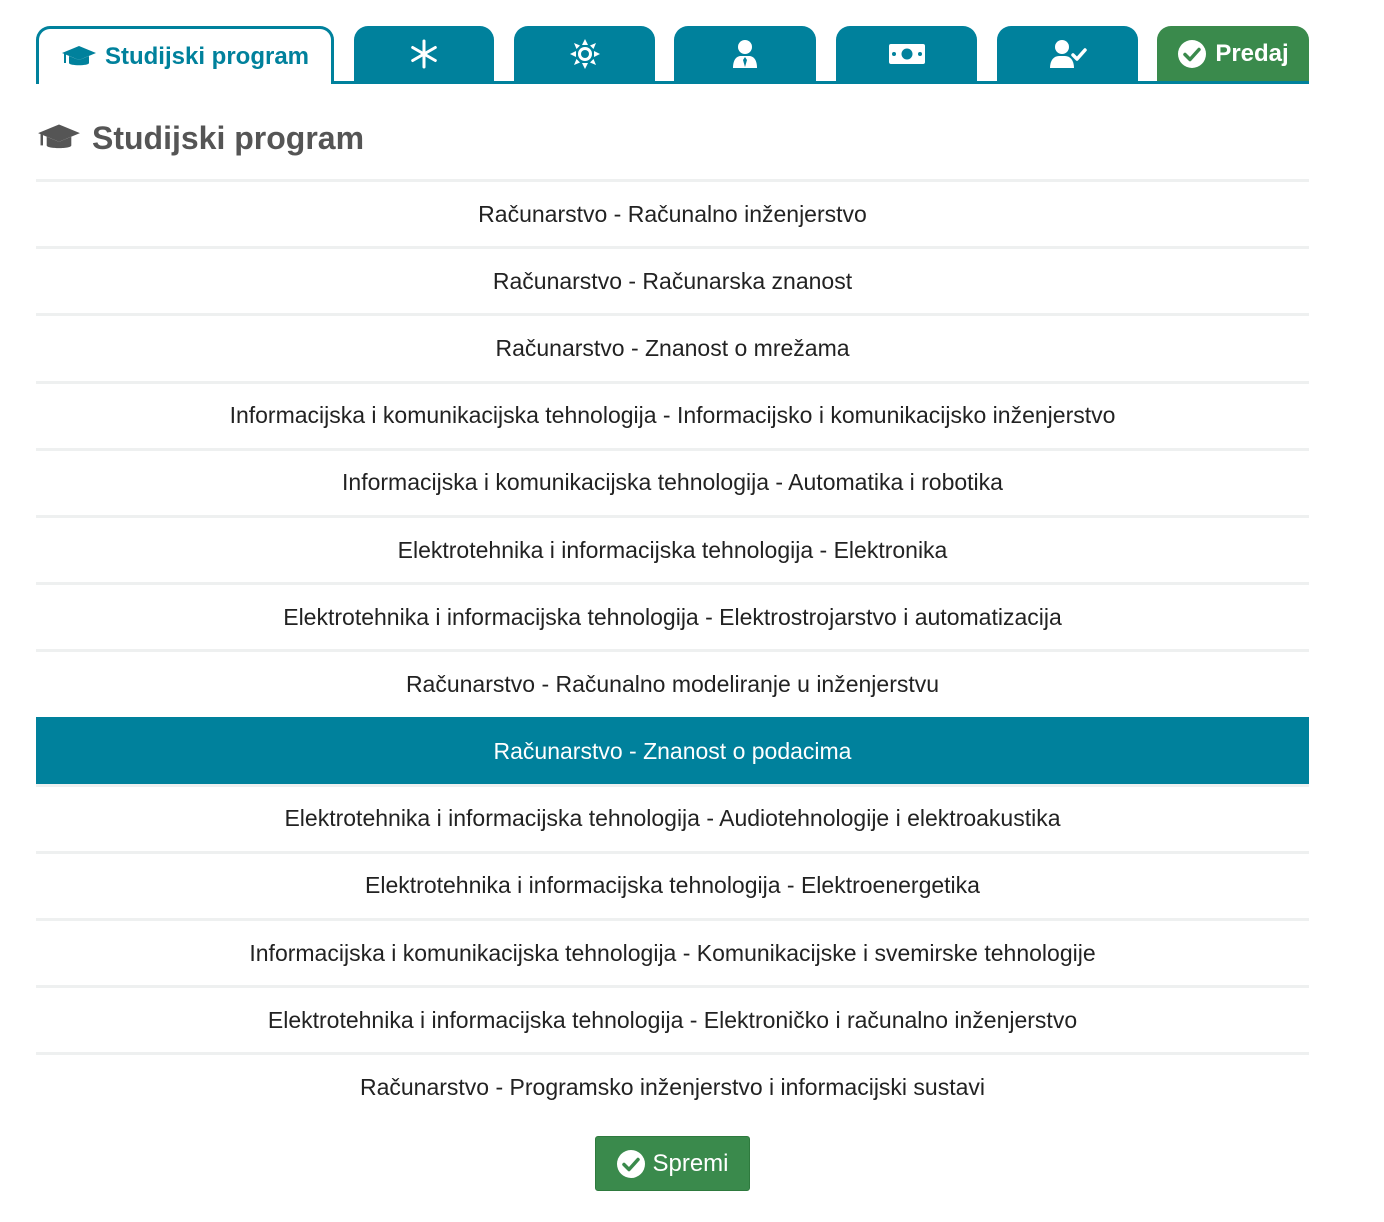 The width and height of the screenshot is (1384, 1222). What do you see at coordinates (228, 137) in the screenshot?
I see `page-title-text: Studijski program` at bounding box center [228, 137].